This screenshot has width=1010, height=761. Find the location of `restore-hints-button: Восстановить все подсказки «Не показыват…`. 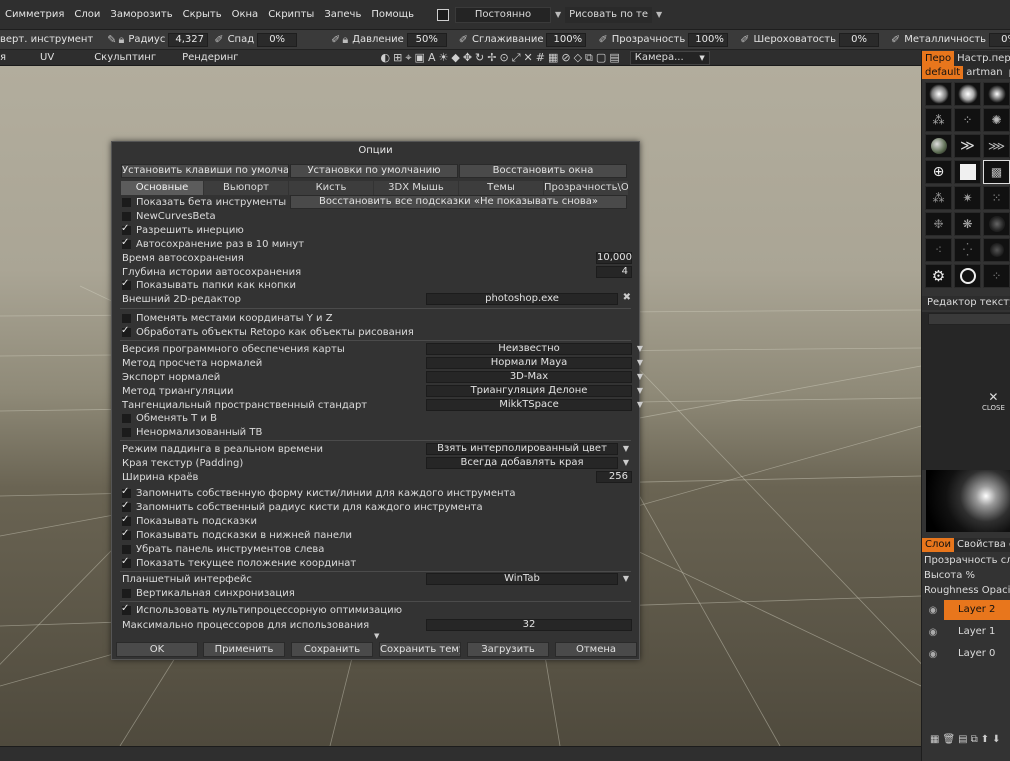

restore-hints-button: Восстановить все подсказки «Не показыват… is located at coordinates (458, 202).